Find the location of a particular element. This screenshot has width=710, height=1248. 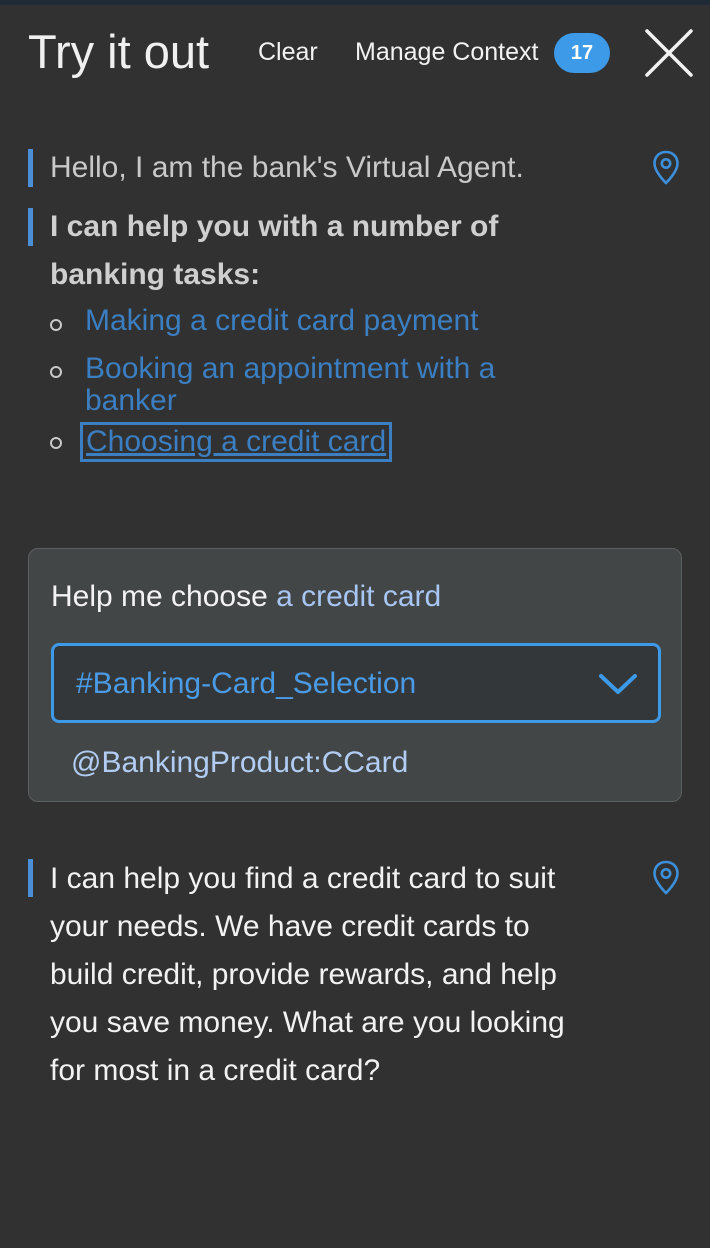

intent-value: #Banking-Card_Selection is located at coordinates (246, 683).